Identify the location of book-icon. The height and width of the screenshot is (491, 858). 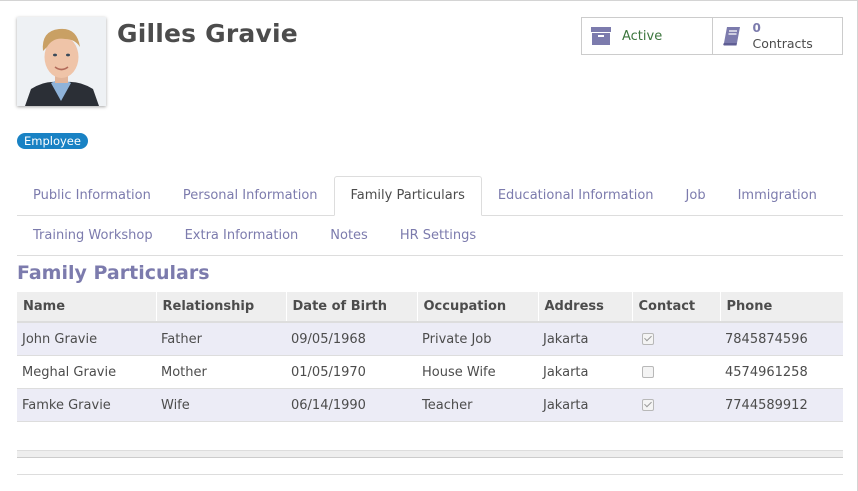
(732, 36).